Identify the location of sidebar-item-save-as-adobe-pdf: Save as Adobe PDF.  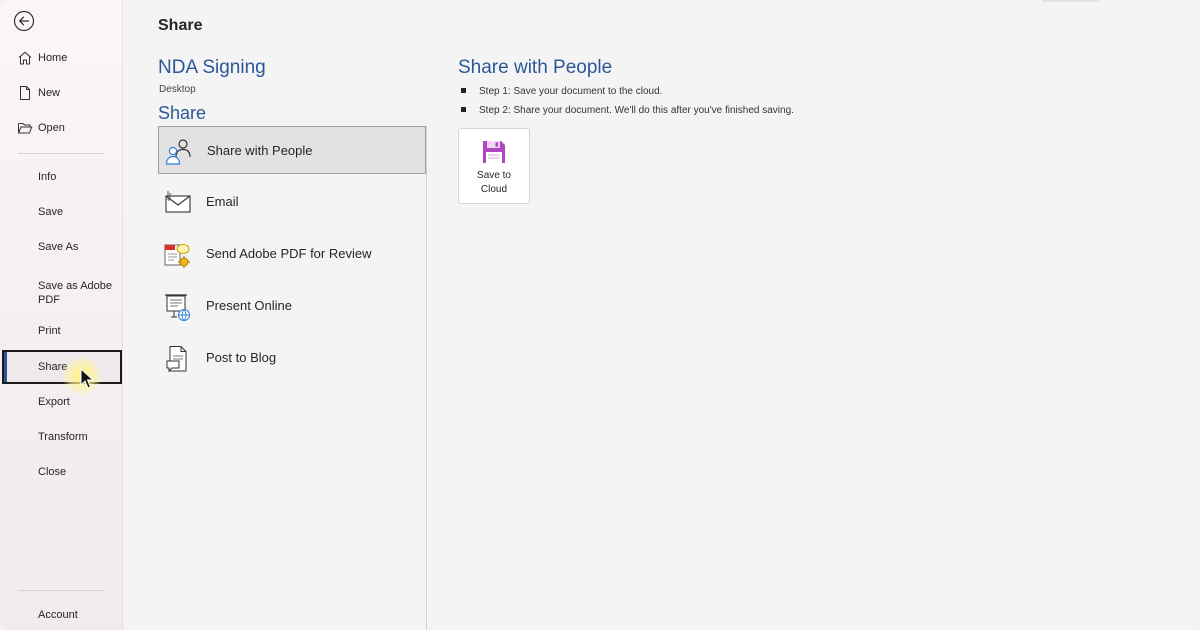
(61, 294).